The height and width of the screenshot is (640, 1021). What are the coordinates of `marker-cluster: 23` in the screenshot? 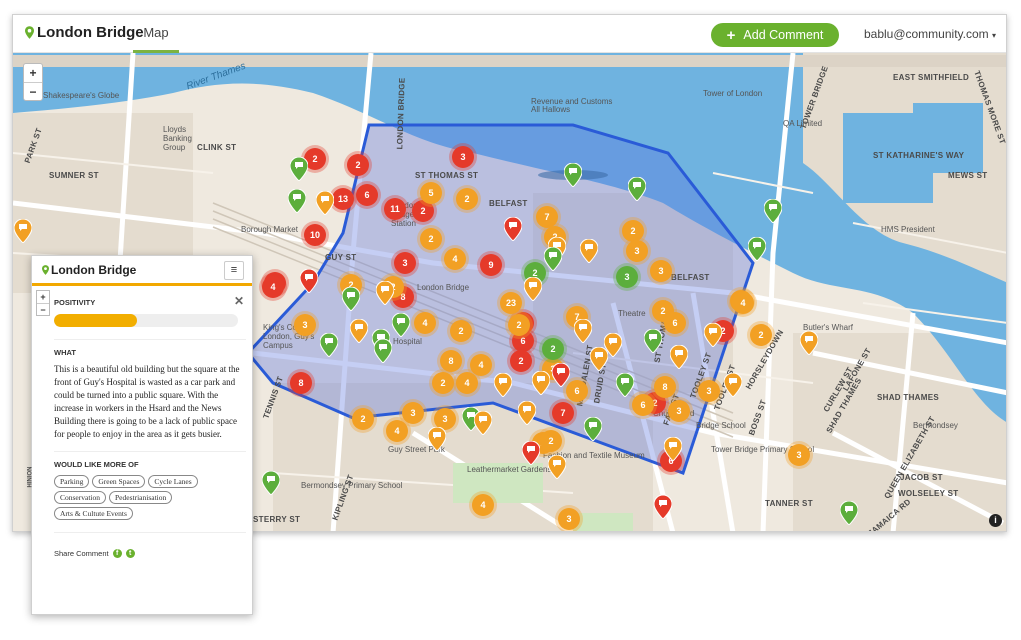 It's located at (511, 303).